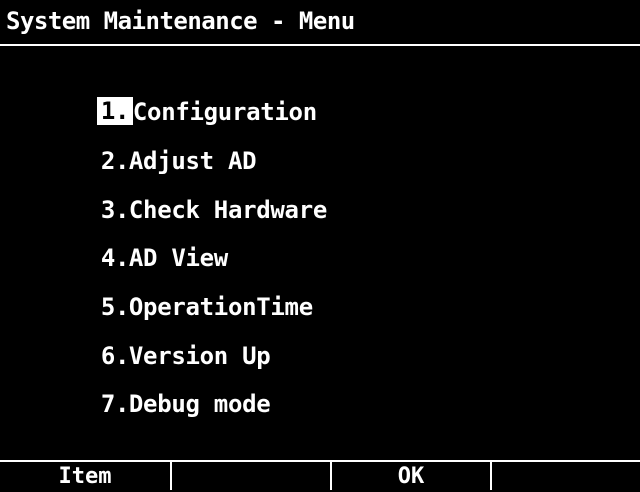 This screenshot has width=640, height=492. I want to click on title-bar: System Maintenance - Menu, so click(320, 23).